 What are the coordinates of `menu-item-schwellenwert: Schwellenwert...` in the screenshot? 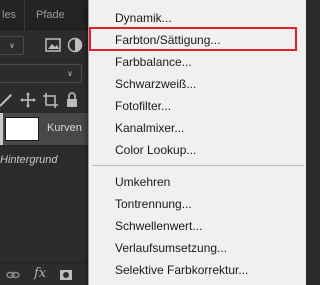 It's located at (198, 225).